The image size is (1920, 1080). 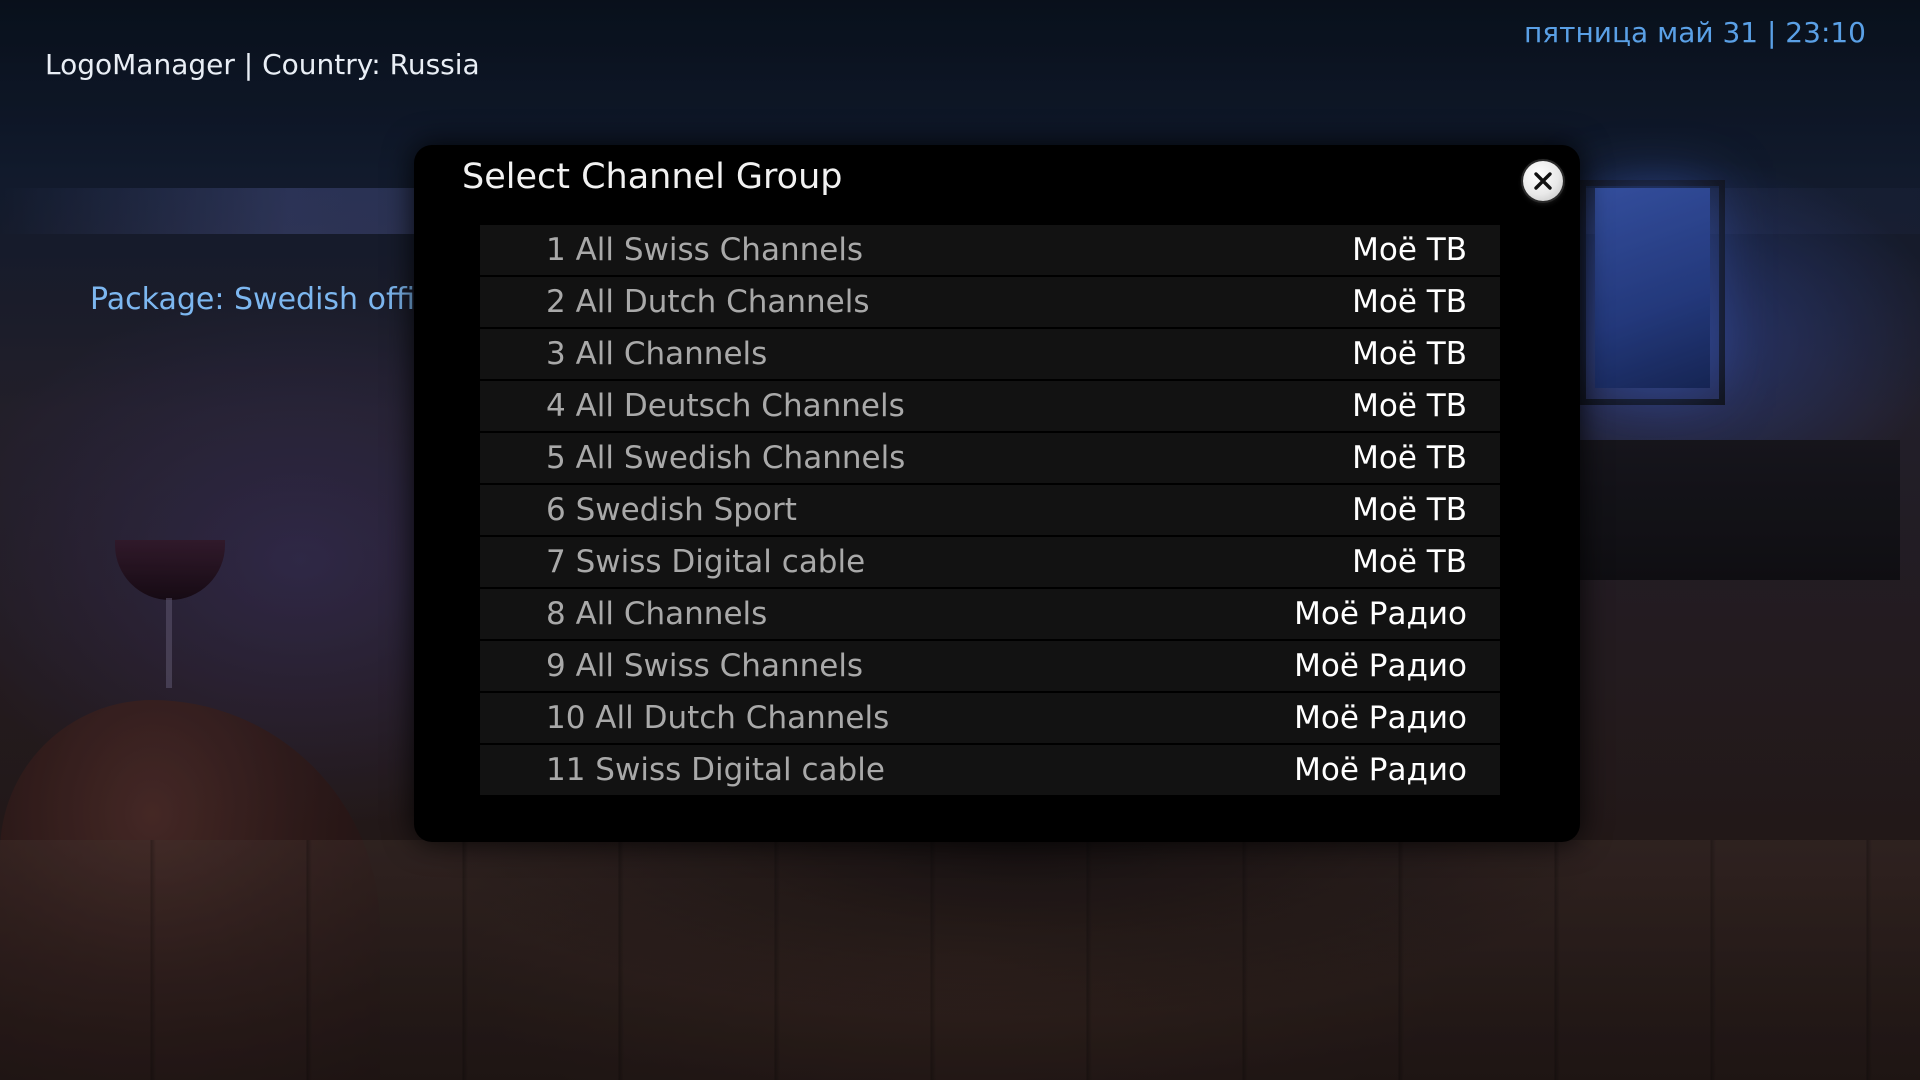 I want to click on dialog-title: Select Channel Group, so click(x=652, y=177).